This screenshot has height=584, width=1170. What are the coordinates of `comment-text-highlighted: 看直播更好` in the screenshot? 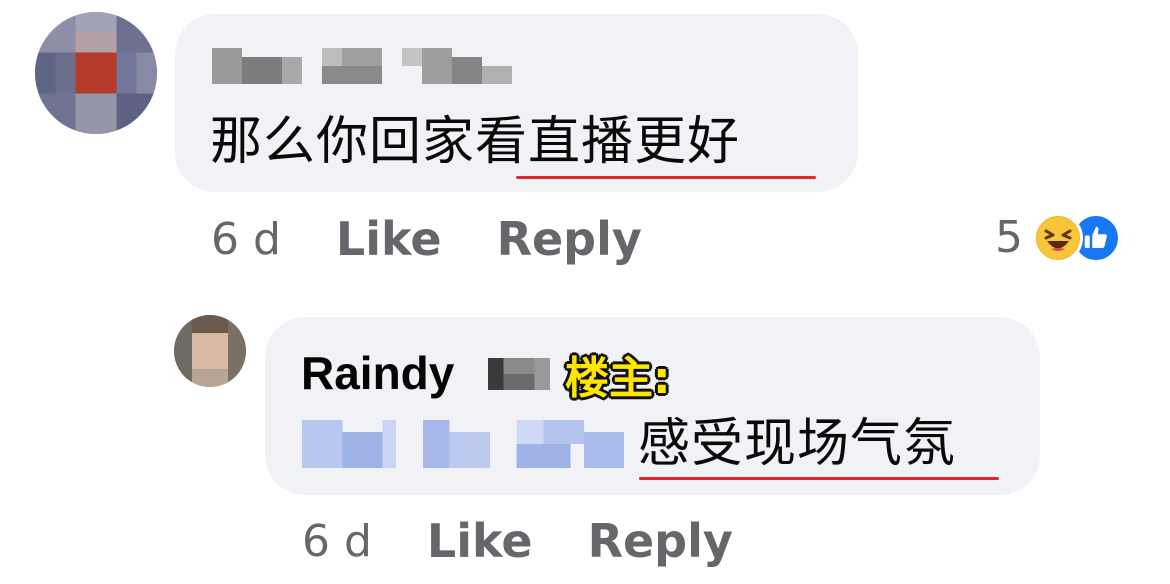 It's located at (608, 142).